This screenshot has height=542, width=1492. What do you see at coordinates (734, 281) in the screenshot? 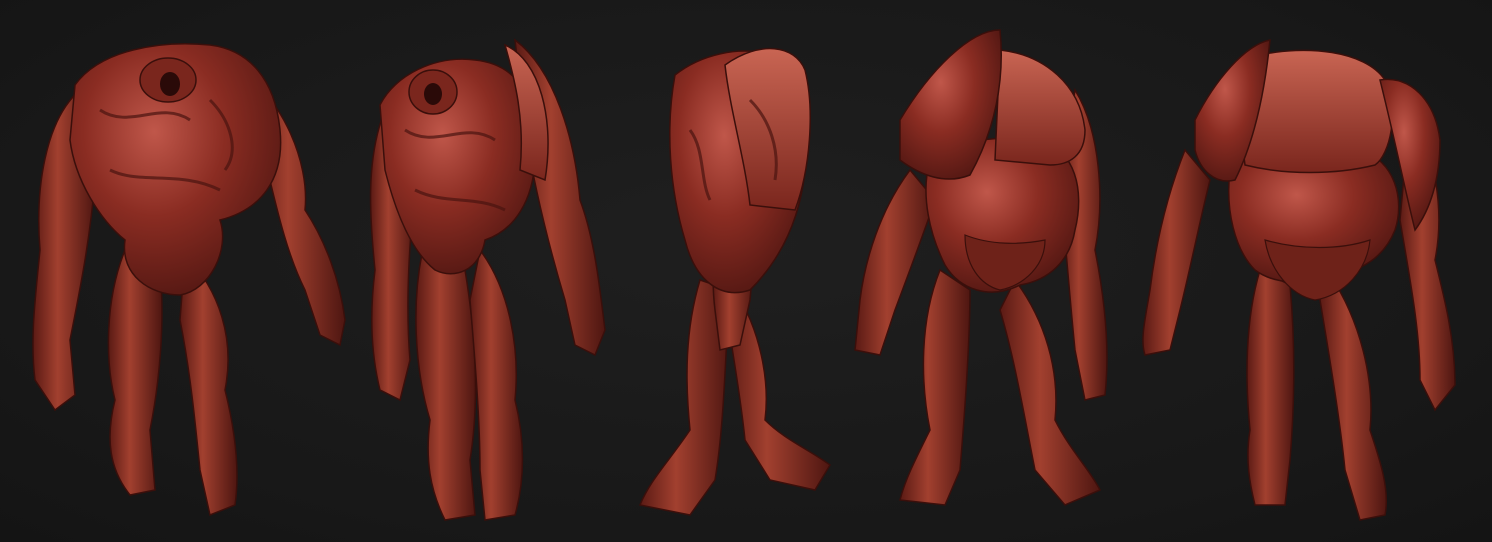
I see `creature-view-side` at bounding box center [734, 281].